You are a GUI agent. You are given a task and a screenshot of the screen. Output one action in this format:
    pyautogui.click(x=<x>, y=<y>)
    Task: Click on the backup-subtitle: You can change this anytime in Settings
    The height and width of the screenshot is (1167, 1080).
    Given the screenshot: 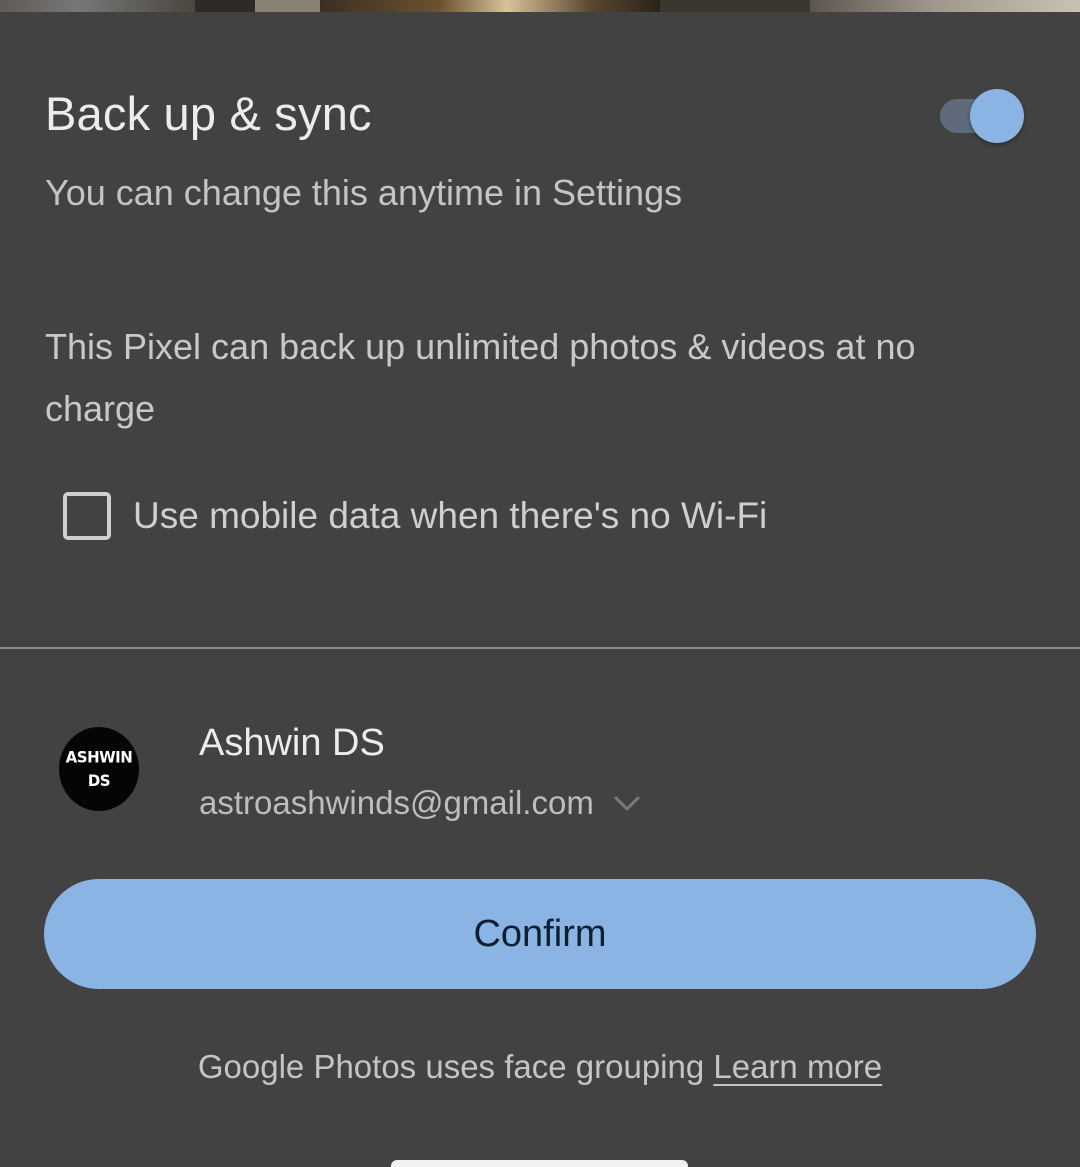 What is the action you would take?
    pyautogui.click(x=364, y=192)
    